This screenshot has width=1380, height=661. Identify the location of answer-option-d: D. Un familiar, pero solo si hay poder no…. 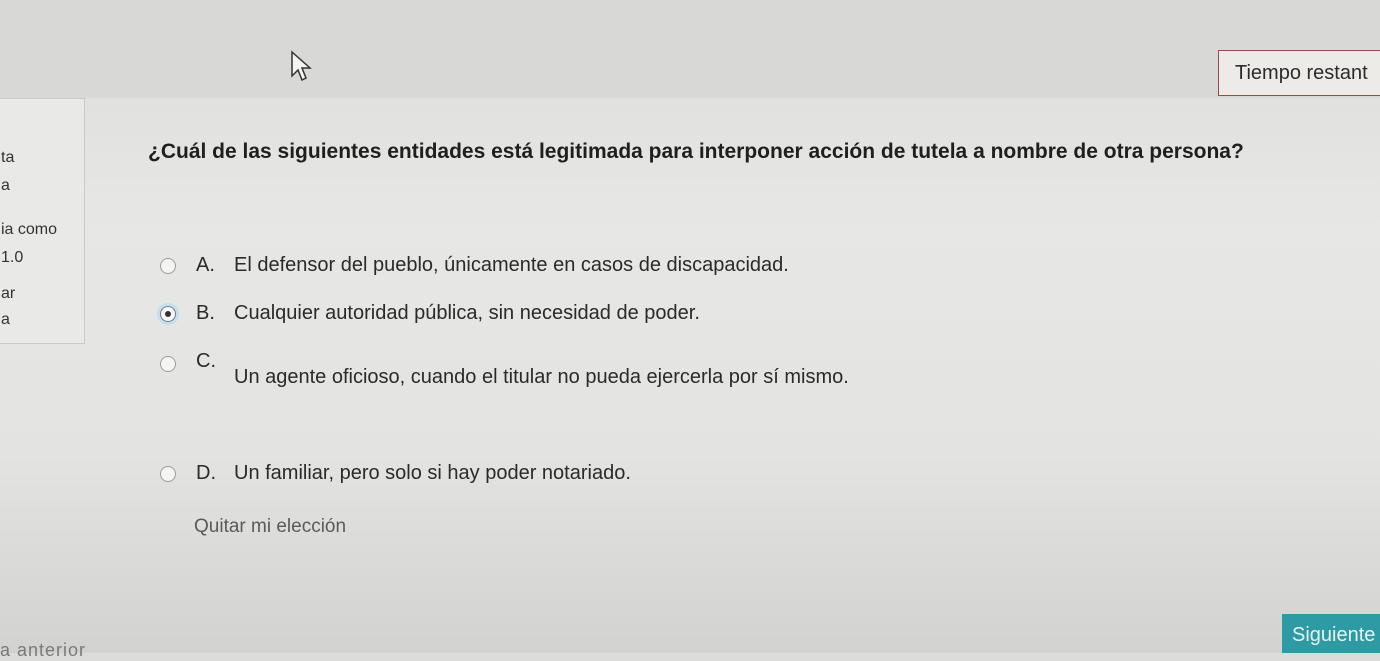
(395, 473).